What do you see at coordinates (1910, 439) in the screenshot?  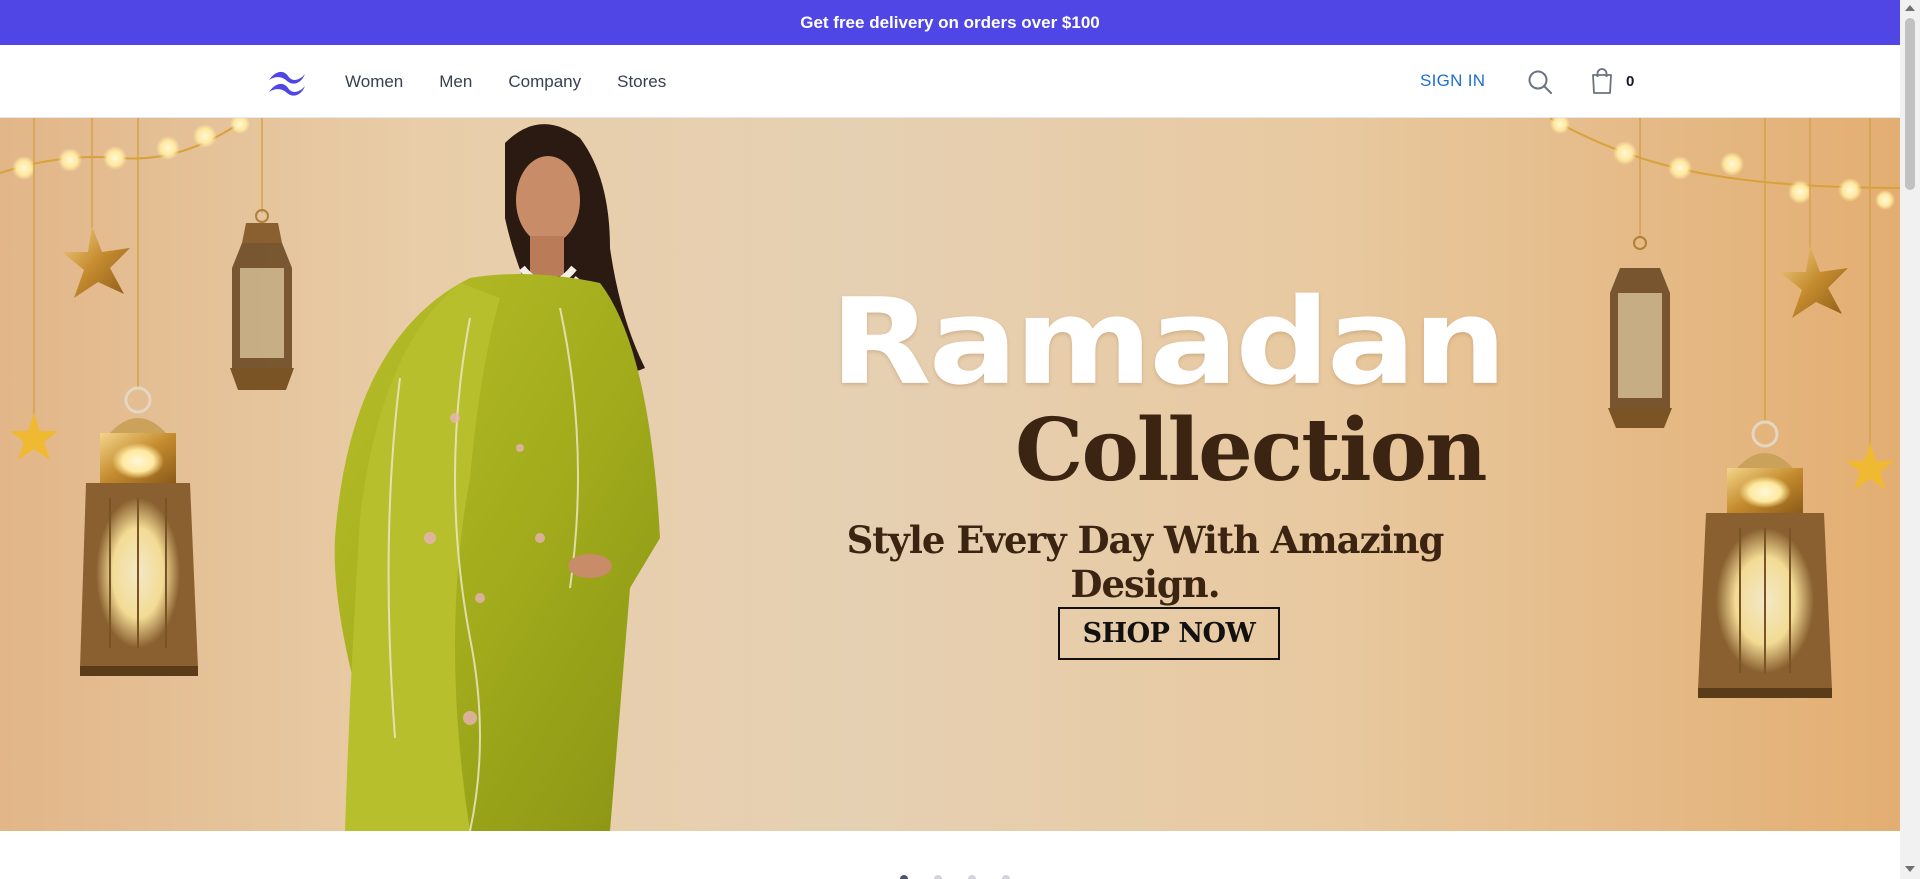 I see `page-scrollbar` at bounding box center [1910, 439].